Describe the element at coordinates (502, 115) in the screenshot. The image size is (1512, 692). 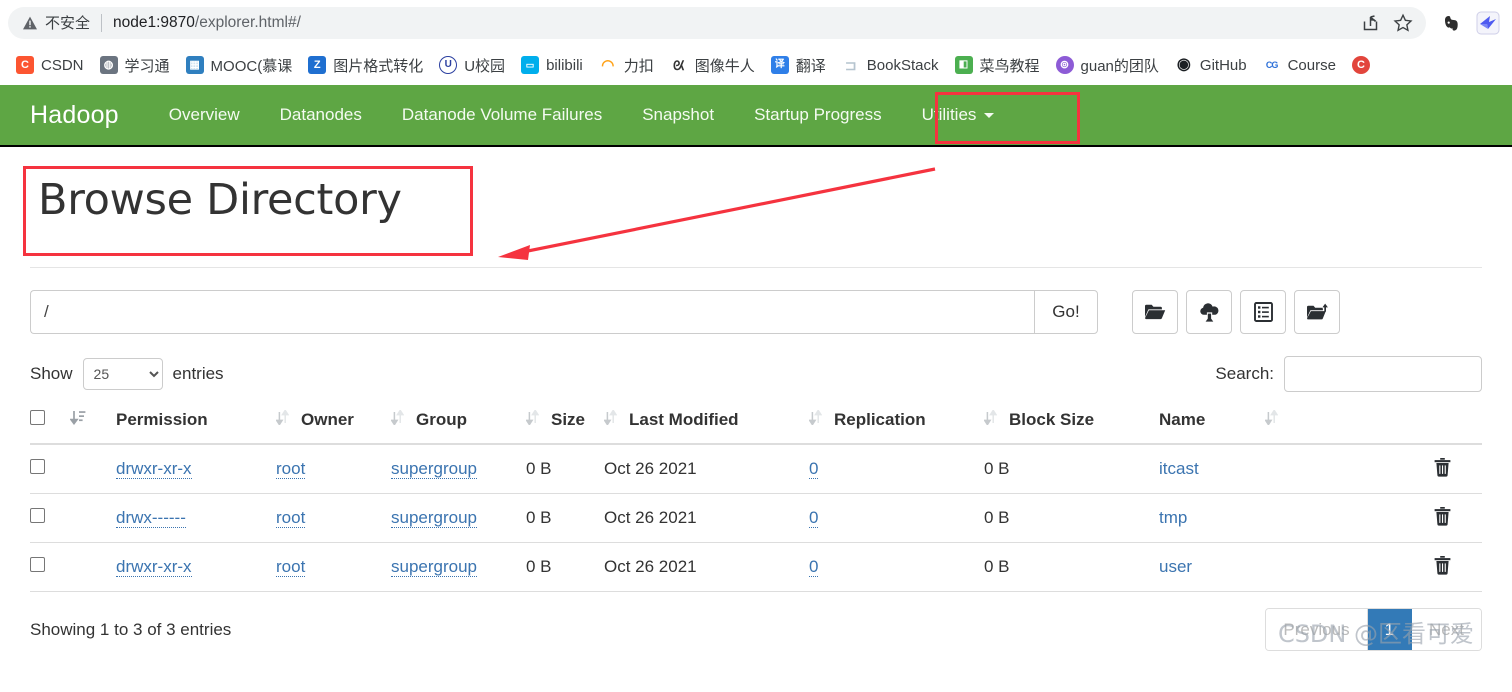
I see `nav-datanode-volume-failures: Datanode Volume Failures` at that location.